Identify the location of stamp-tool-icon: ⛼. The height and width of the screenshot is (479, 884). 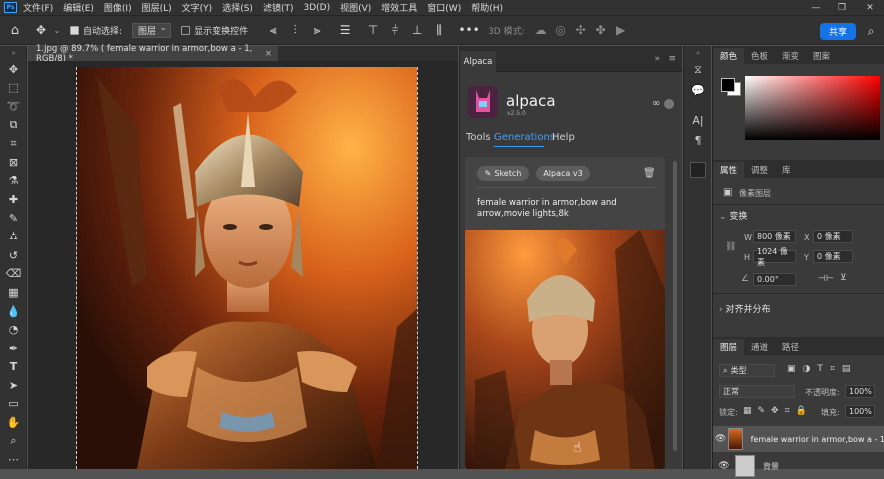
(13, 236).